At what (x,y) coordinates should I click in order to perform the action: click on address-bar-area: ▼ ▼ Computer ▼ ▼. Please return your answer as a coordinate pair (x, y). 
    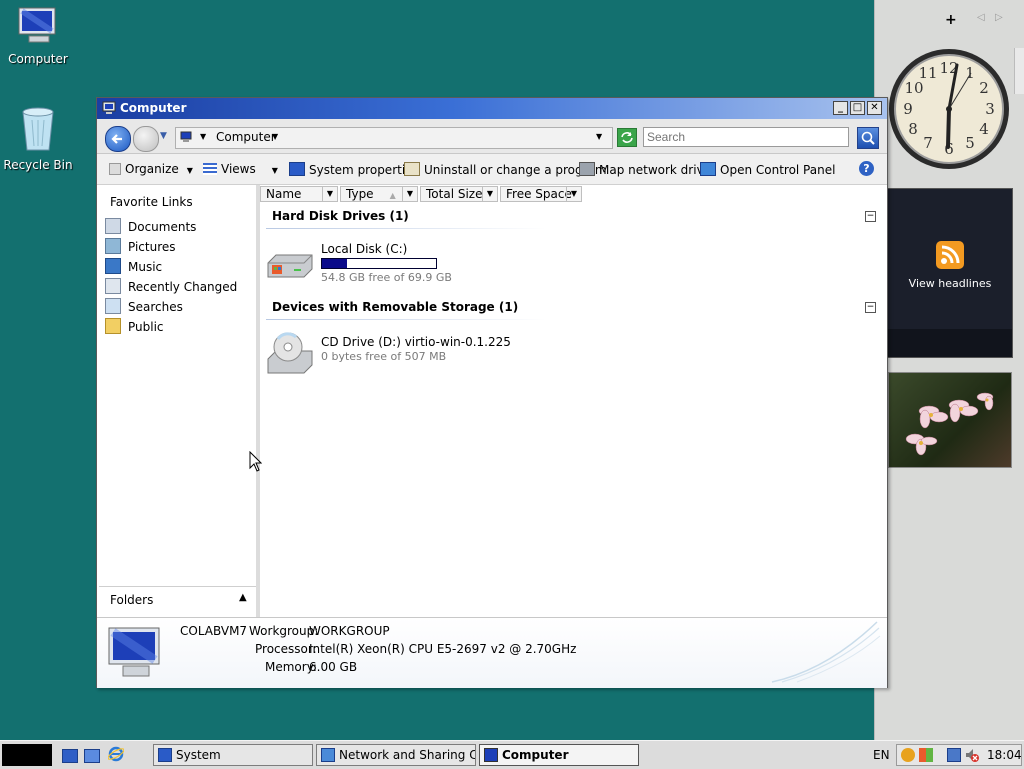
    Looking at the image, I should click on (492, 136).